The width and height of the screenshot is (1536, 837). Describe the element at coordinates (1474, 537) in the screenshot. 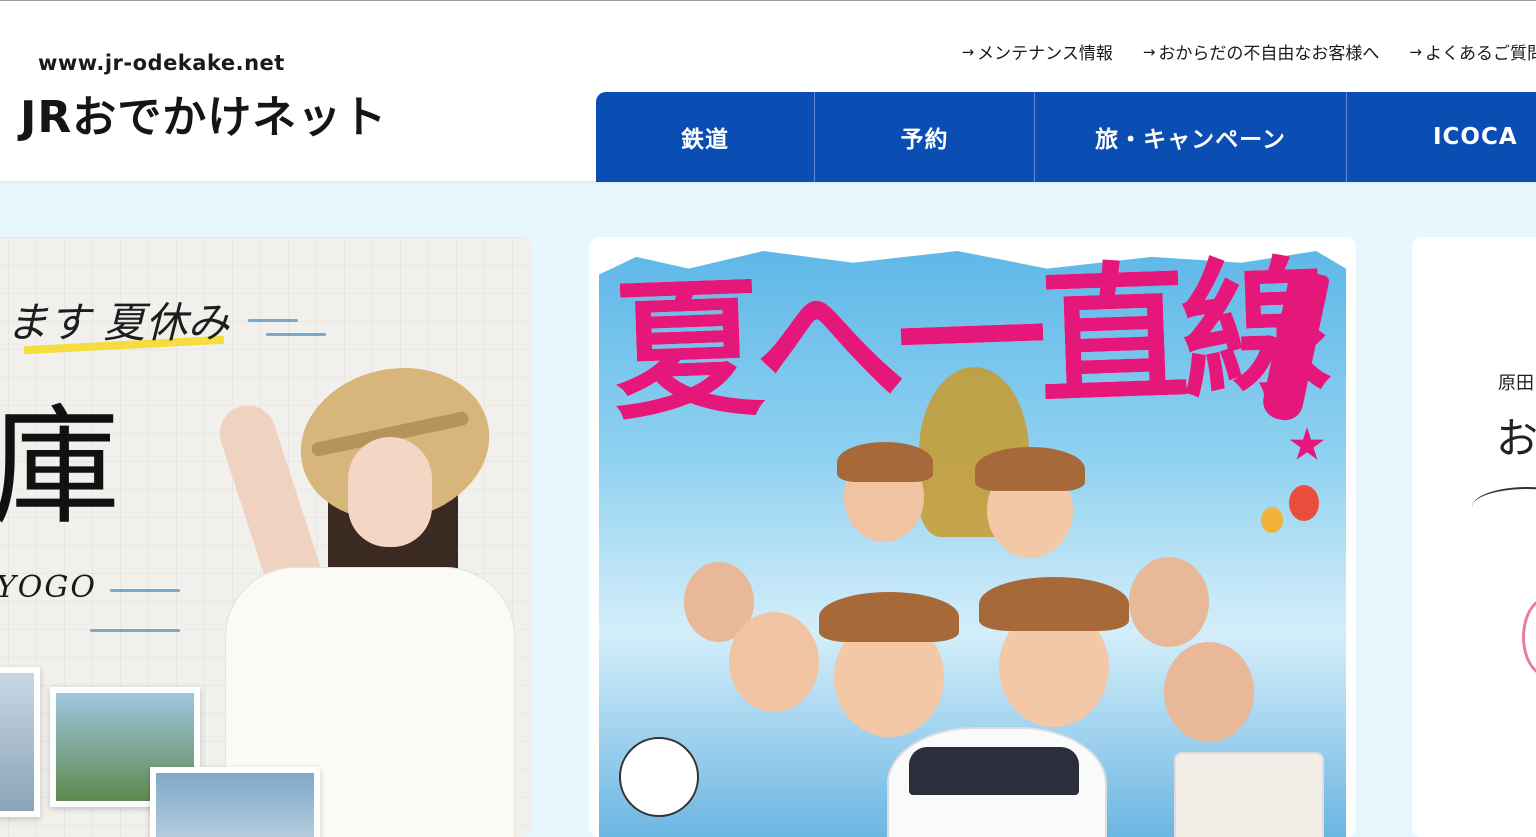

I see `carousel-slide-next: 原田 お` at that location.